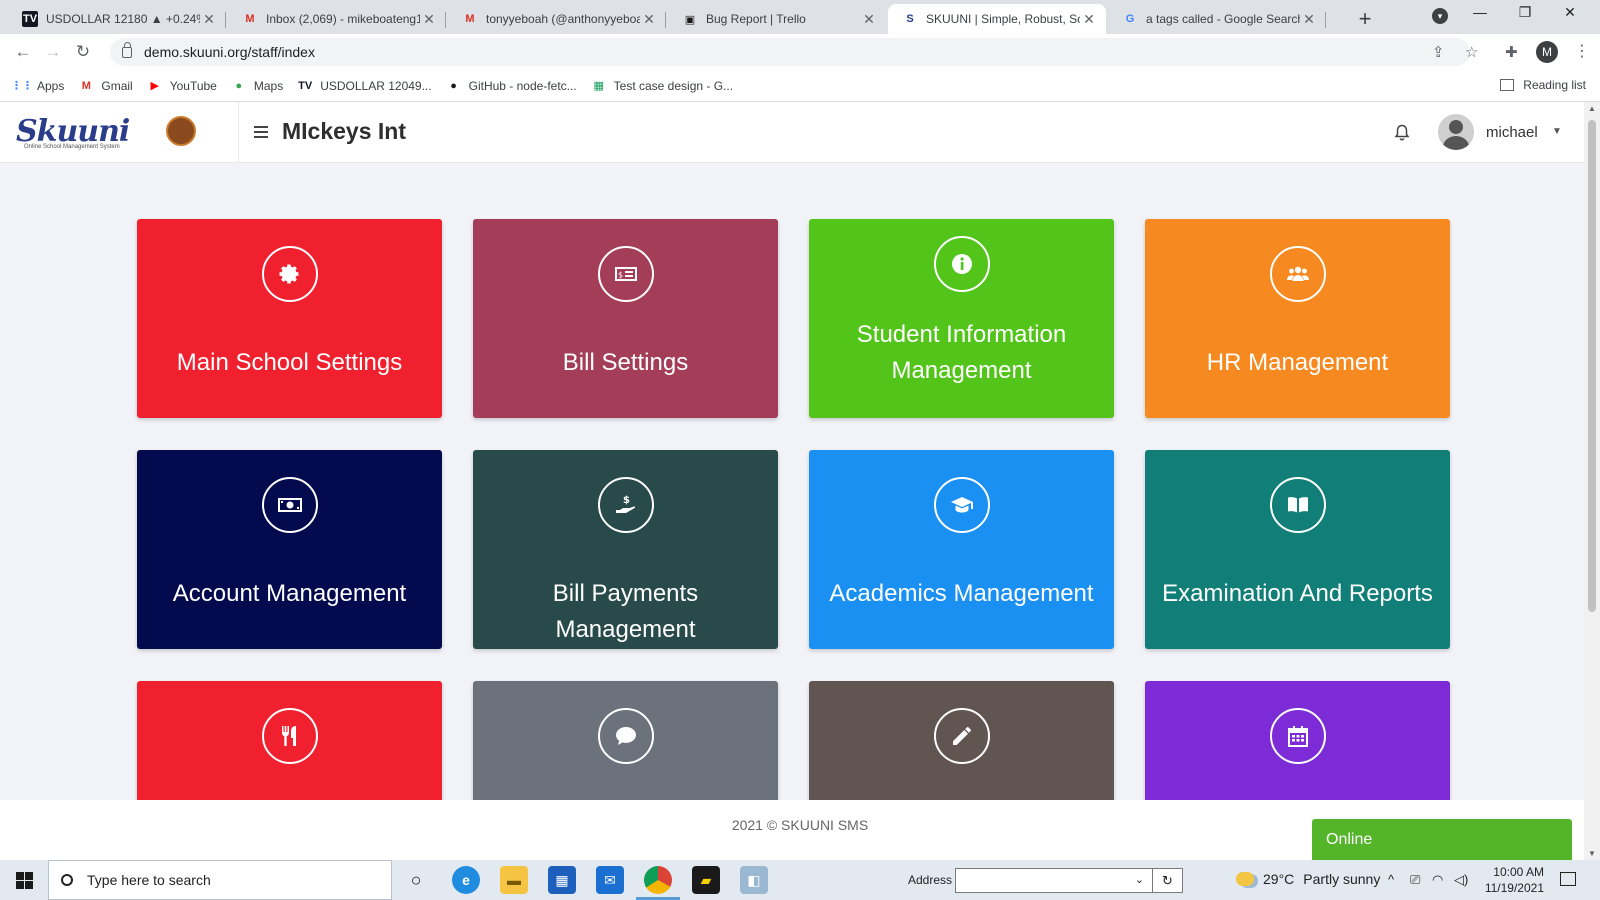  What do you see at coordinates (1514, 888) in the screenshot?
I see `clock-date: 11/19/2021` at bounding box center [1514, 888].